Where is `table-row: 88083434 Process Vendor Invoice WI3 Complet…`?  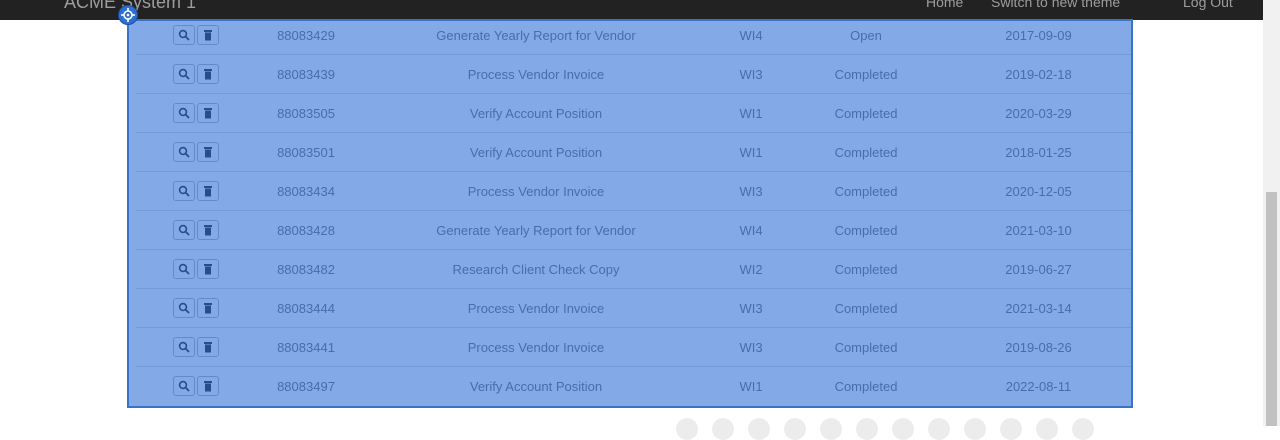
table-row: 88083434 Process Vendor Invoice WI3 Complet… is located at coordinates (633, 191).